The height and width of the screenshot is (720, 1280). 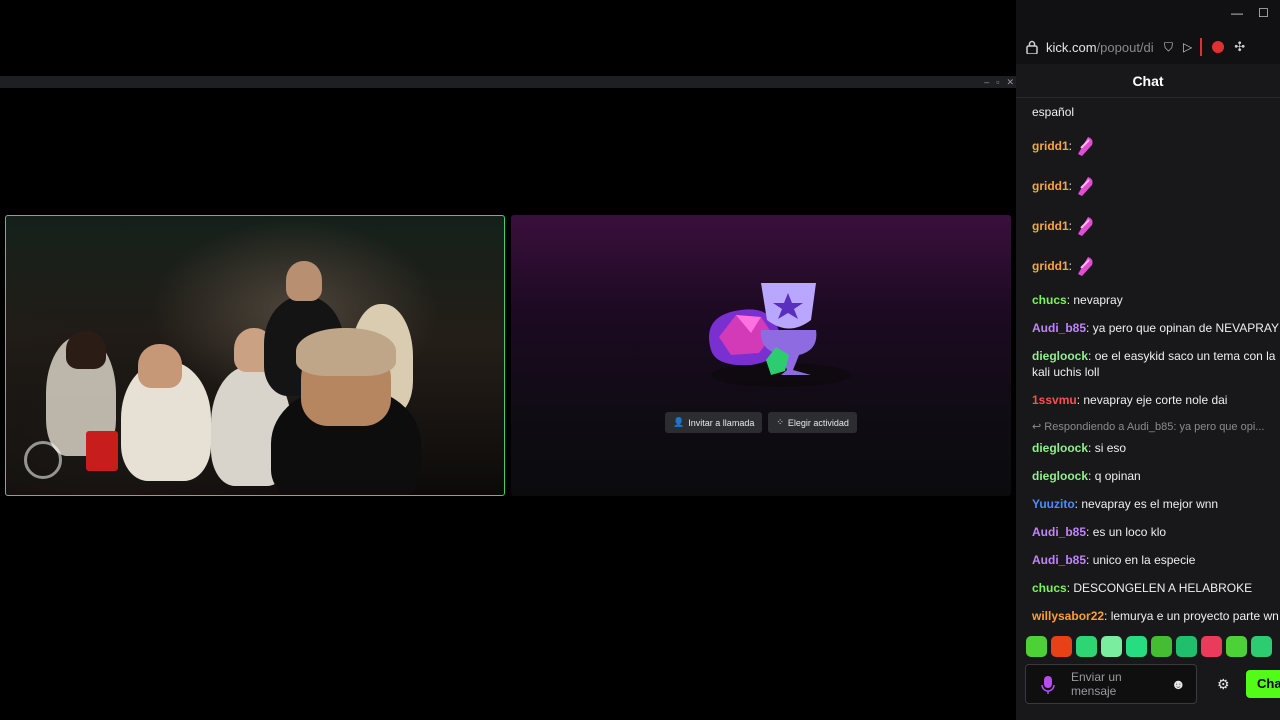 I want to click on chat-message: Audi_b85: unico en la especie, so click(x=1156, y=560).